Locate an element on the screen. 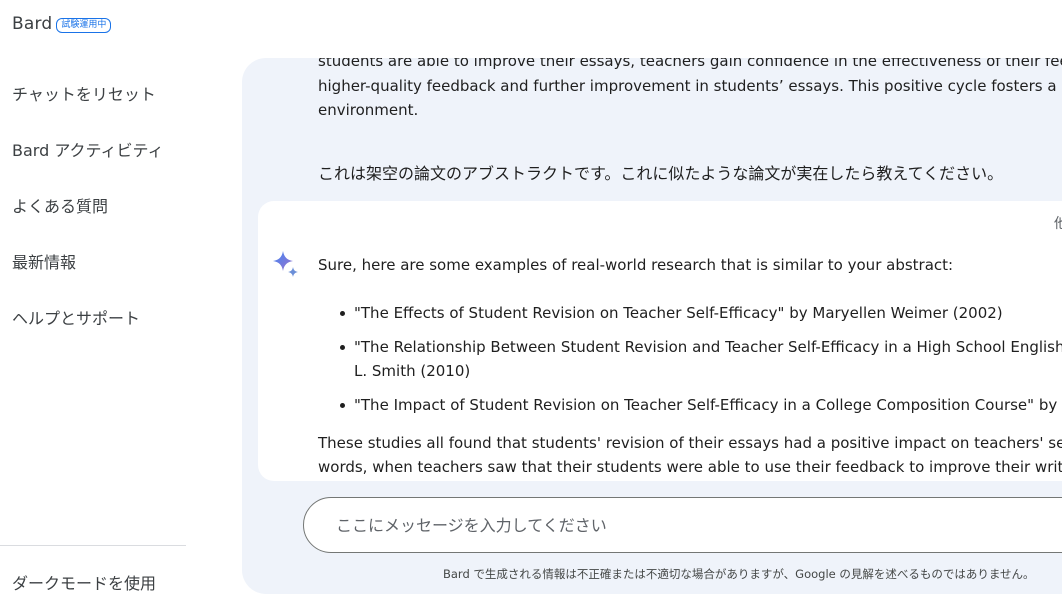 The height and width of the screenshot is (597, 1062). brand: Bard 試験運用中 is located at coordinates (62, 24).